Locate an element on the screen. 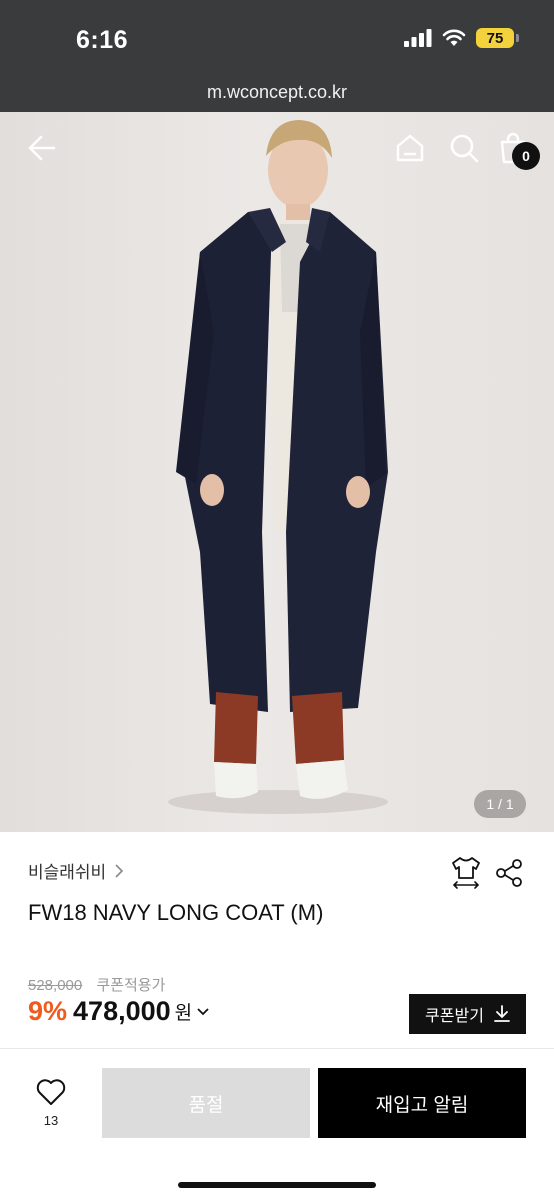  soldout-button: 품절 is located at coordinates (206, 1103).